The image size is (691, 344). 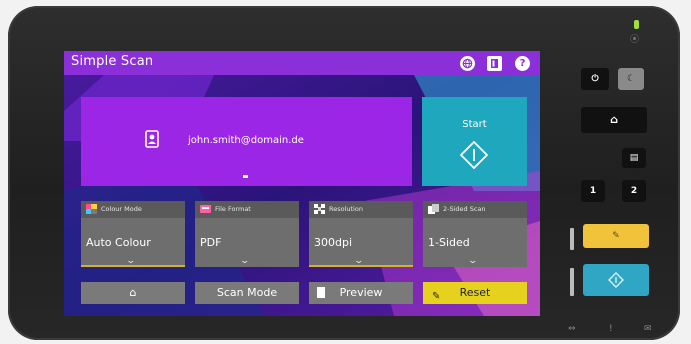 I want to click on copy-2-label: 2, so click(x=634, y=191).